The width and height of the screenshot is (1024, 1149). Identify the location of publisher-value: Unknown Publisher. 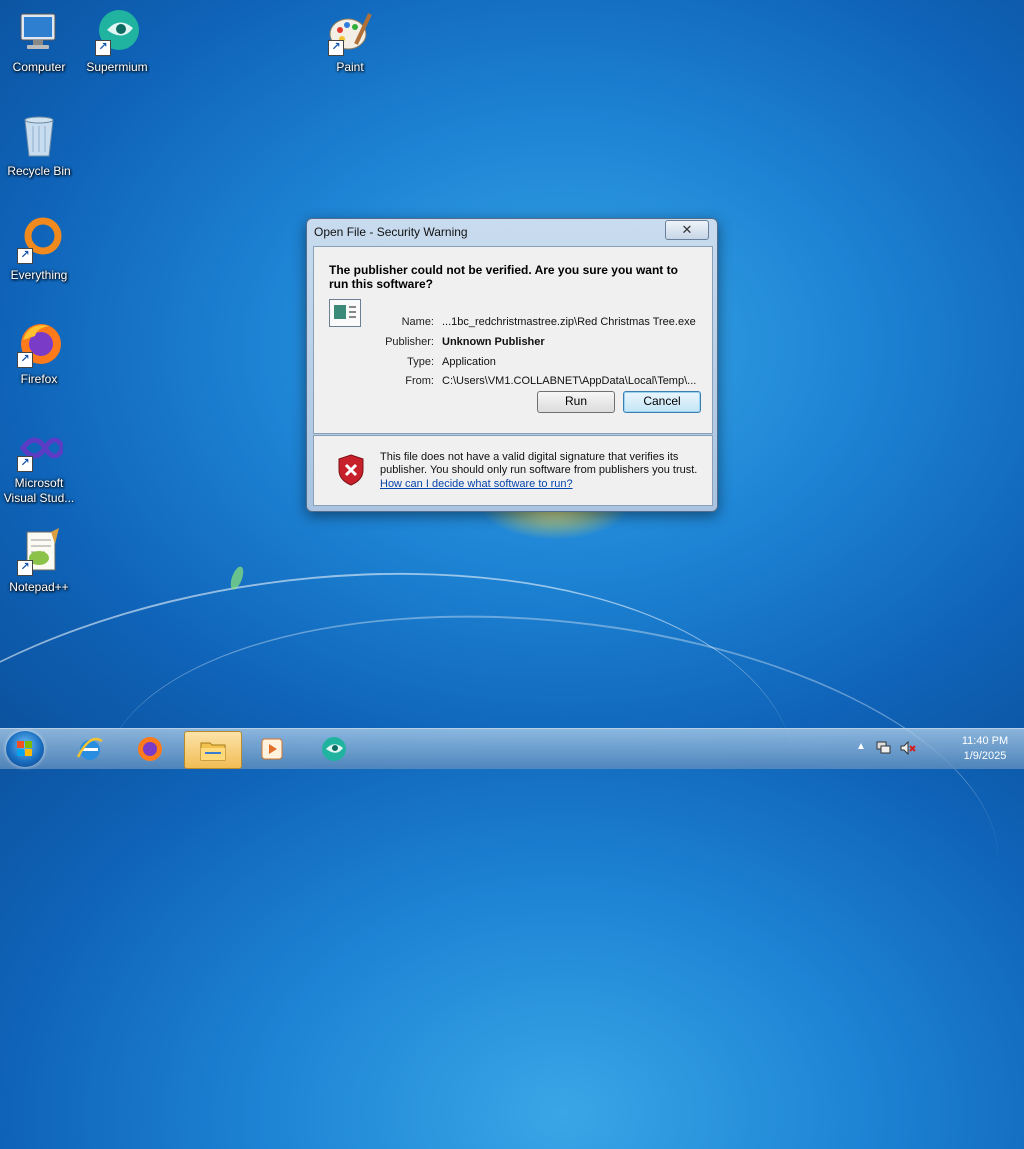
(493, 342).